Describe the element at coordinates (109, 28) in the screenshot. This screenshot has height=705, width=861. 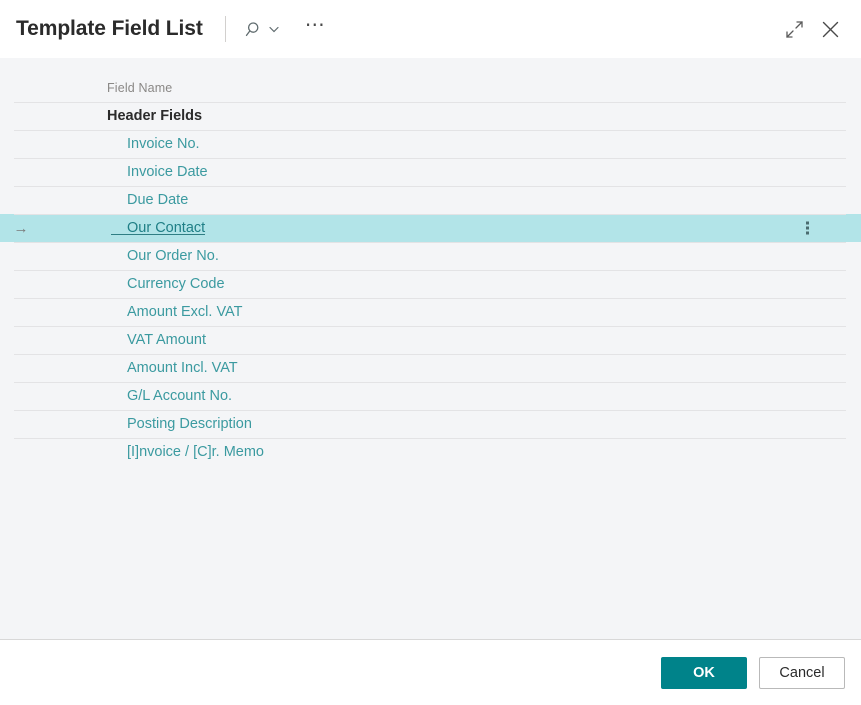
I see `page-title: Template Field List` at that location.